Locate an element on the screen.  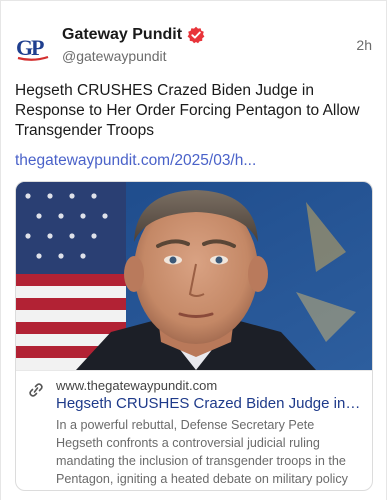
link-icon is located at coordinates (36, 390).